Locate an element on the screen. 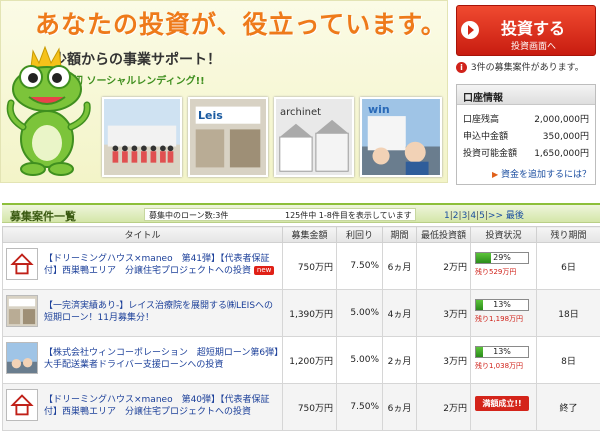 The width and height of the screenshot is (600, 439). project-photos: Leis archinet win is located at coordinates (273, 138).